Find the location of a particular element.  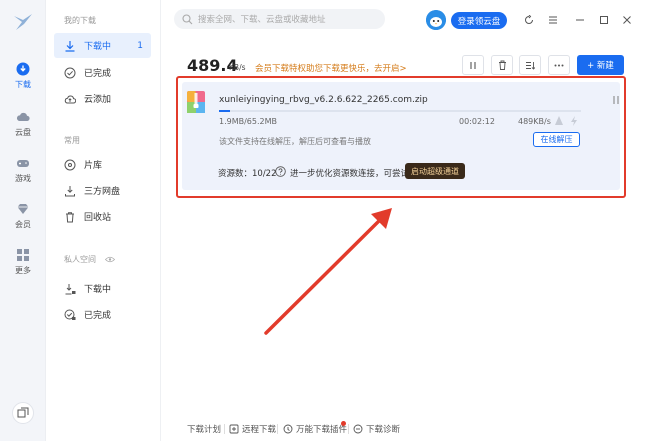

rail-item-label: 游戏 is located at coordinates (23, 178).